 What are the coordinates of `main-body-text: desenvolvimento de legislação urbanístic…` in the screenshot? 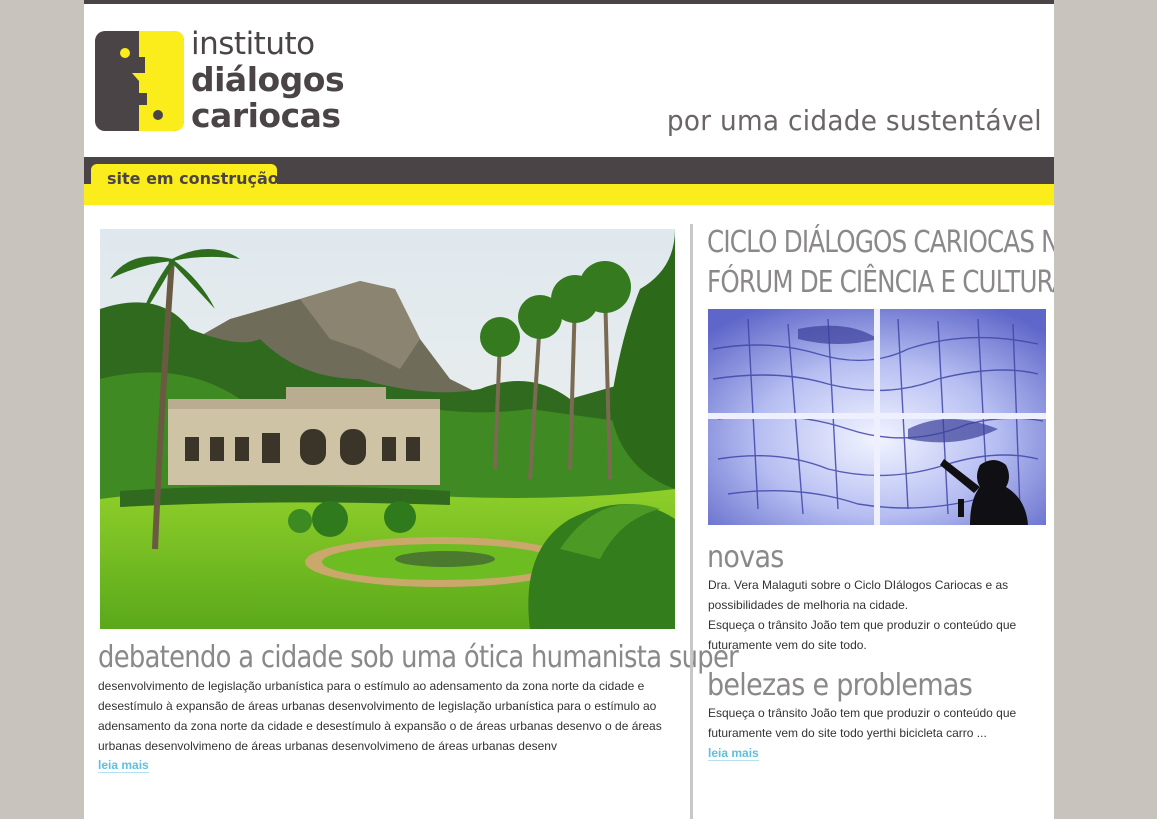 It's located at (380, 716).